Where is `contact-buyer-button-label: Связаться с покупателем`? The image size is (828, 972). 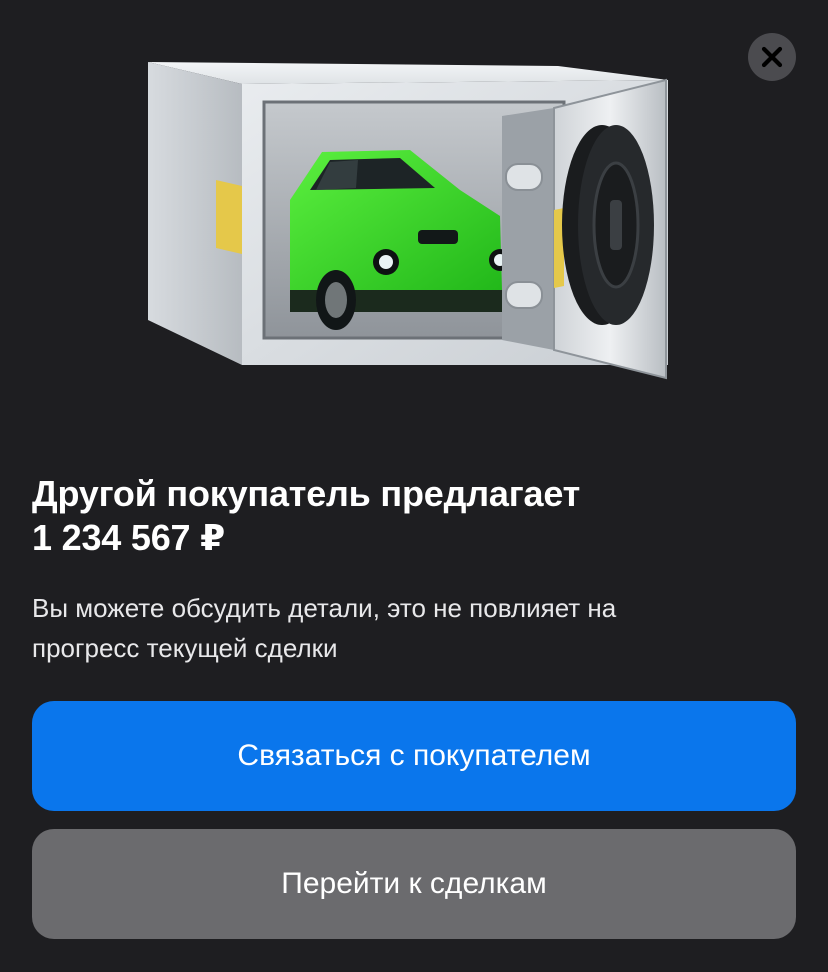 contact-buyer-button-label: Связаться с покупателем is located at coordinates (414, 755).